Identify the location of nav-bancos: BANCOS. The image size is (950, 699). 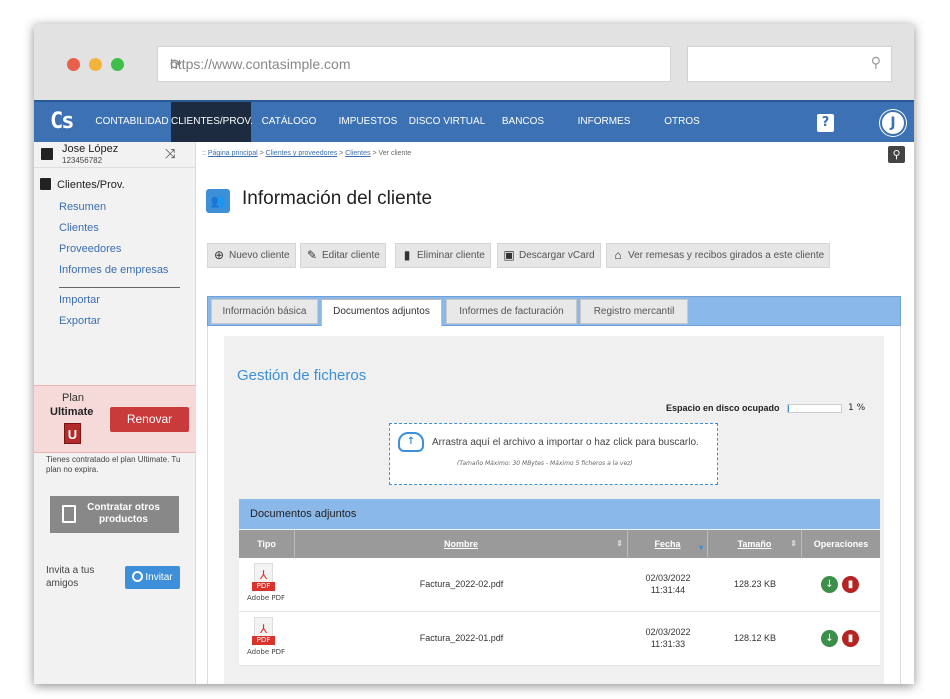
(523, 122).